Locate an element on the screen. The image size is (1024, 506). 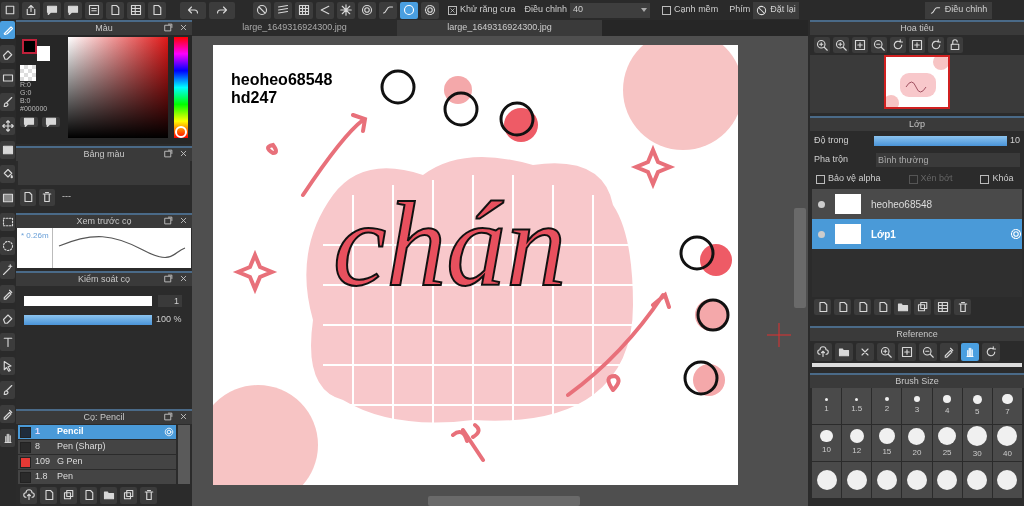
brush-item: 1.8 Pen is located at coordinates (97, 477).